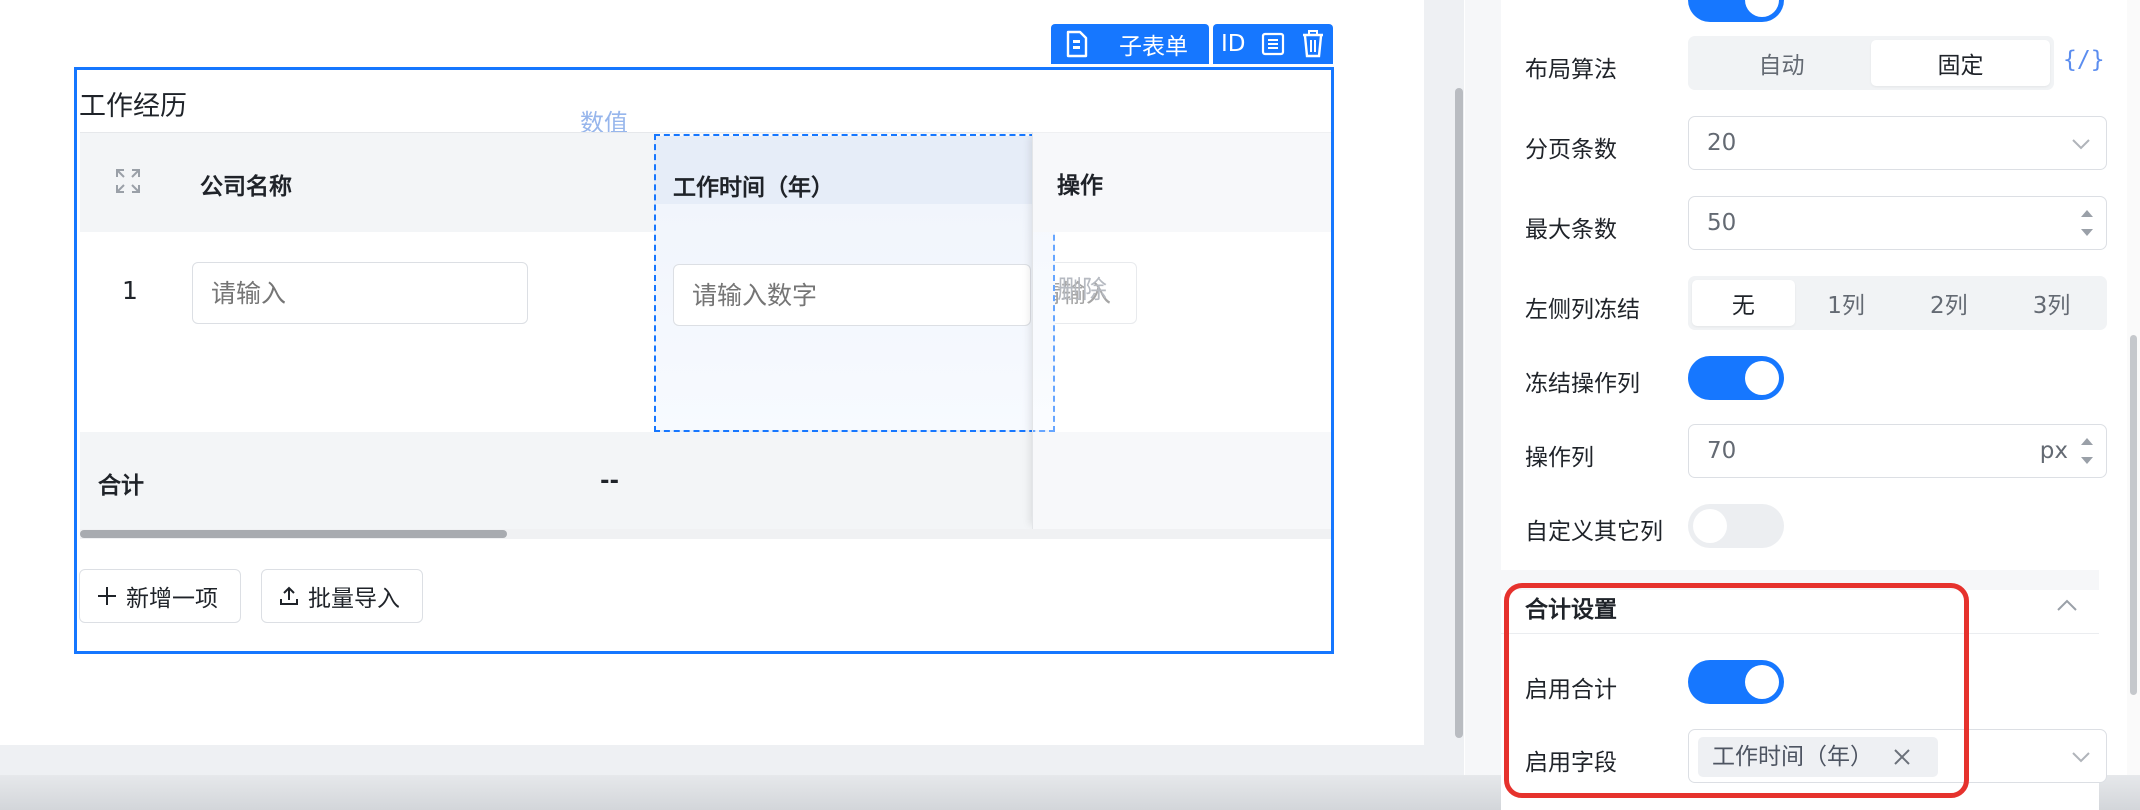 This screenshot has height=810, width=2140. What do you see at coordinates (1582, 310) in the screenshot?
I see `freeze-left-label: 左侧列冻结` at bounding box center [1582, 310].